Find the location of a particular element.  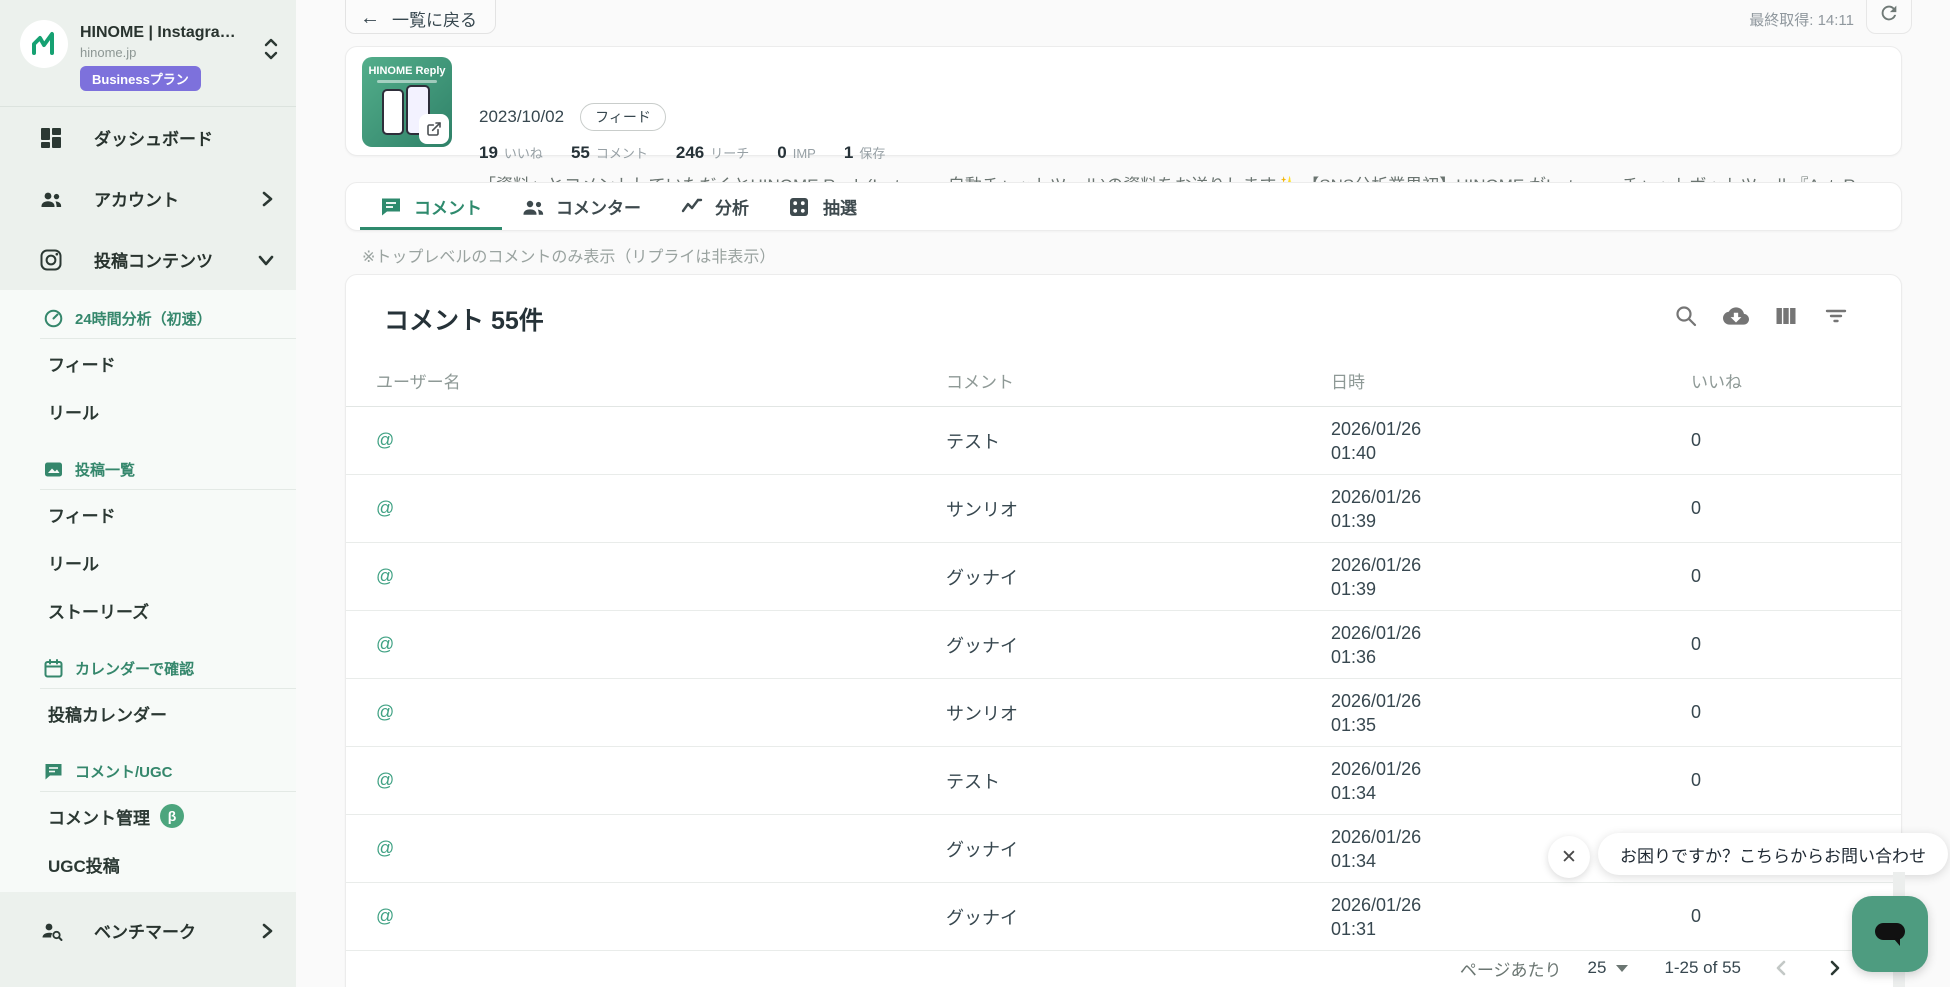

download-icon is located at coordinates (1736, 316).